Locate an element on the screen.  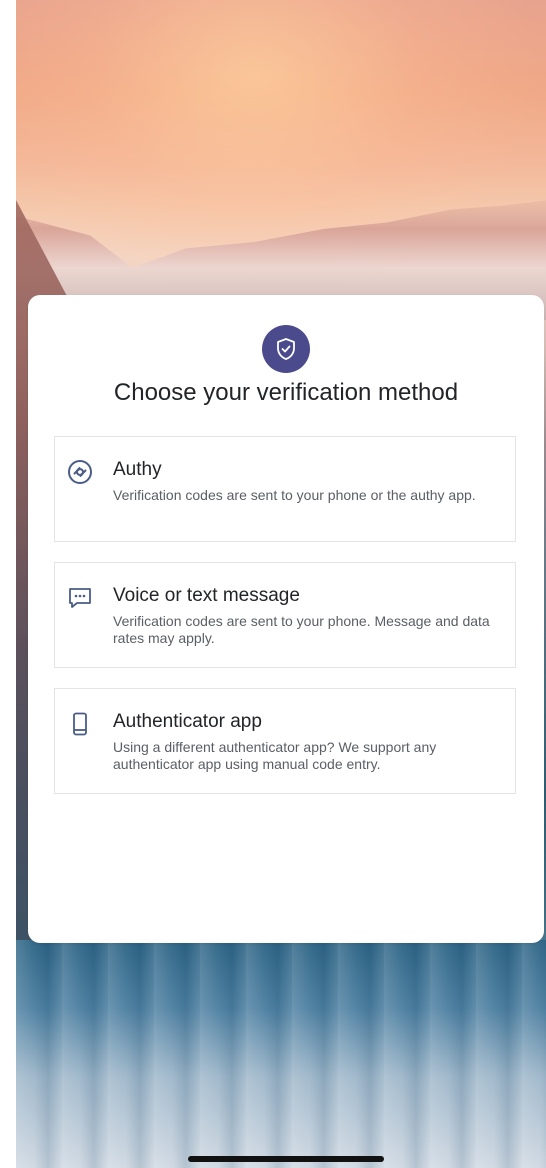
authy-icon is located at coordinates (80, 472).